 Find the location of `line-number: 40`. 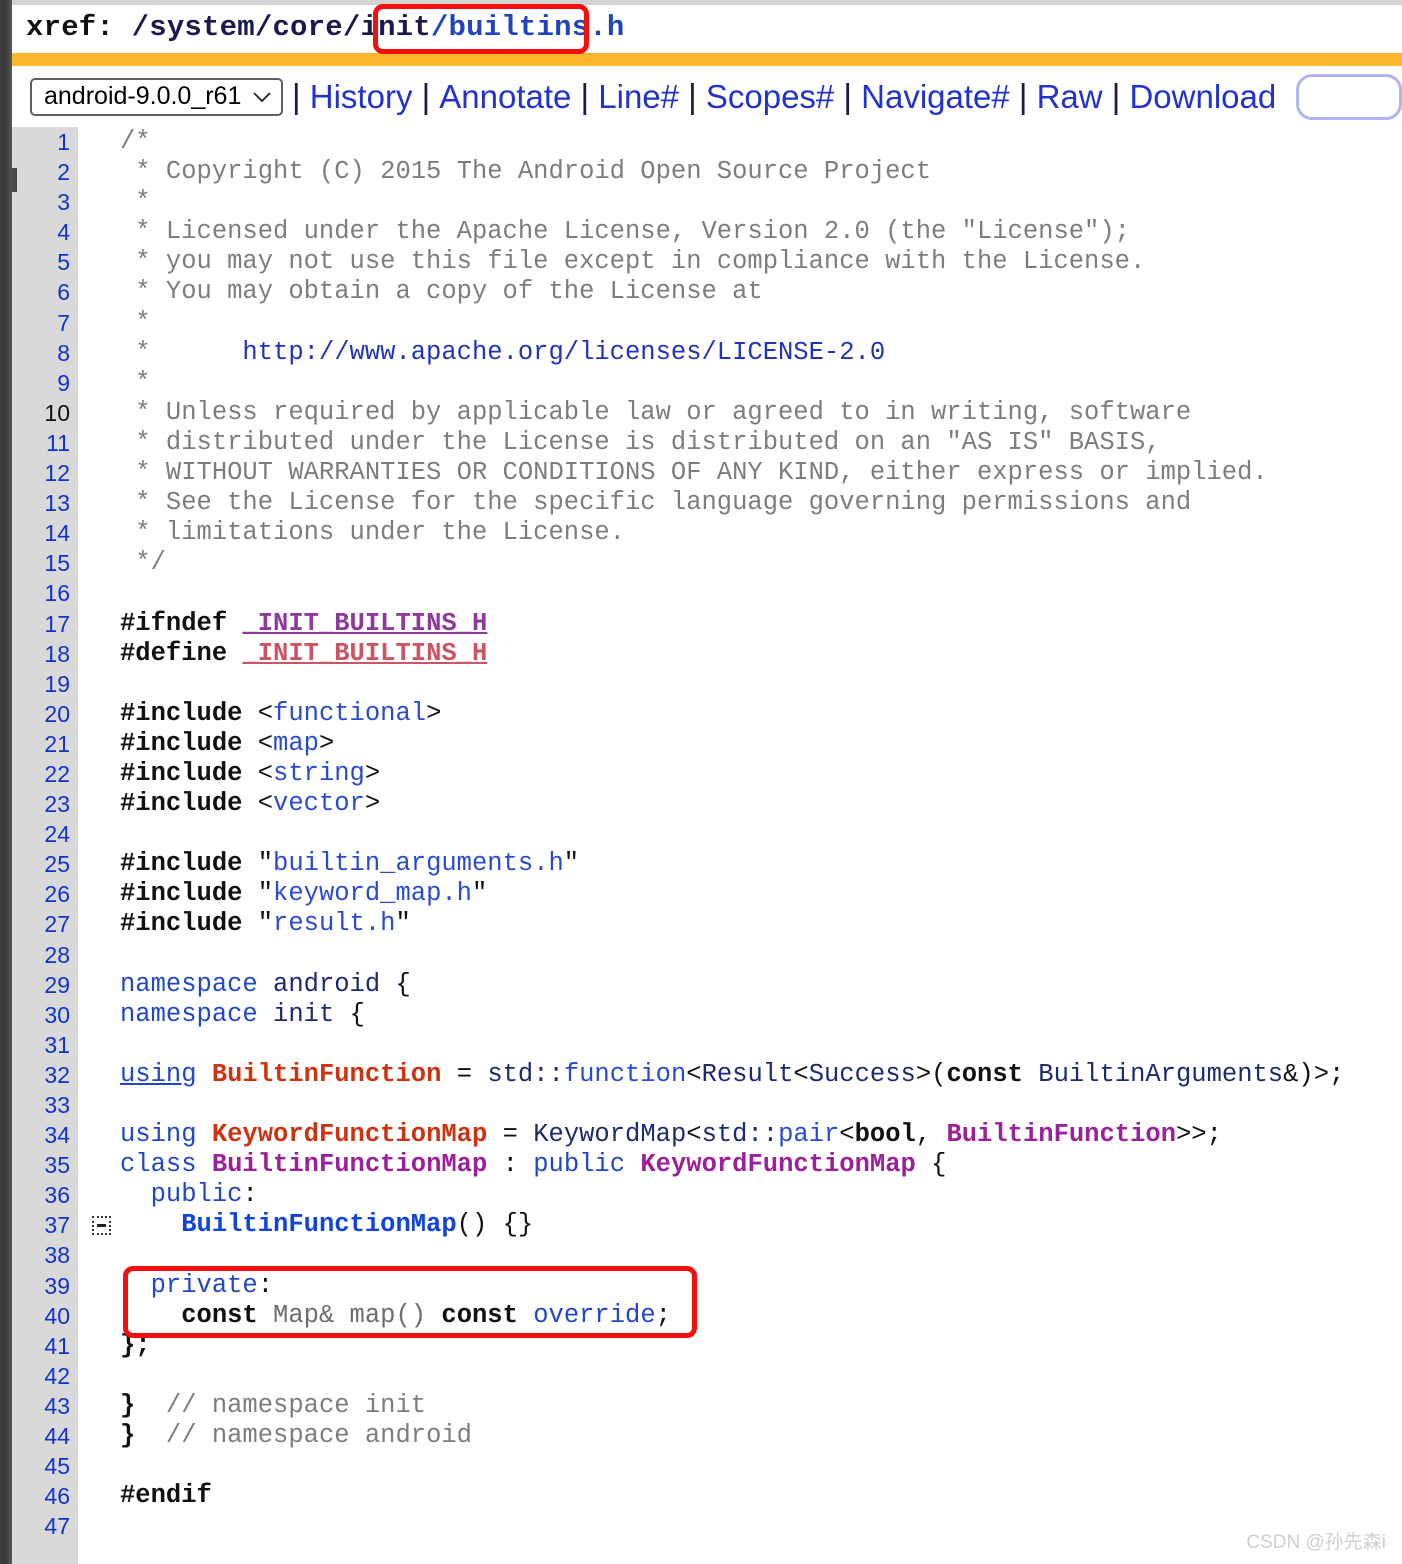

line-number: 40 is located at coordinates (41, 1316).